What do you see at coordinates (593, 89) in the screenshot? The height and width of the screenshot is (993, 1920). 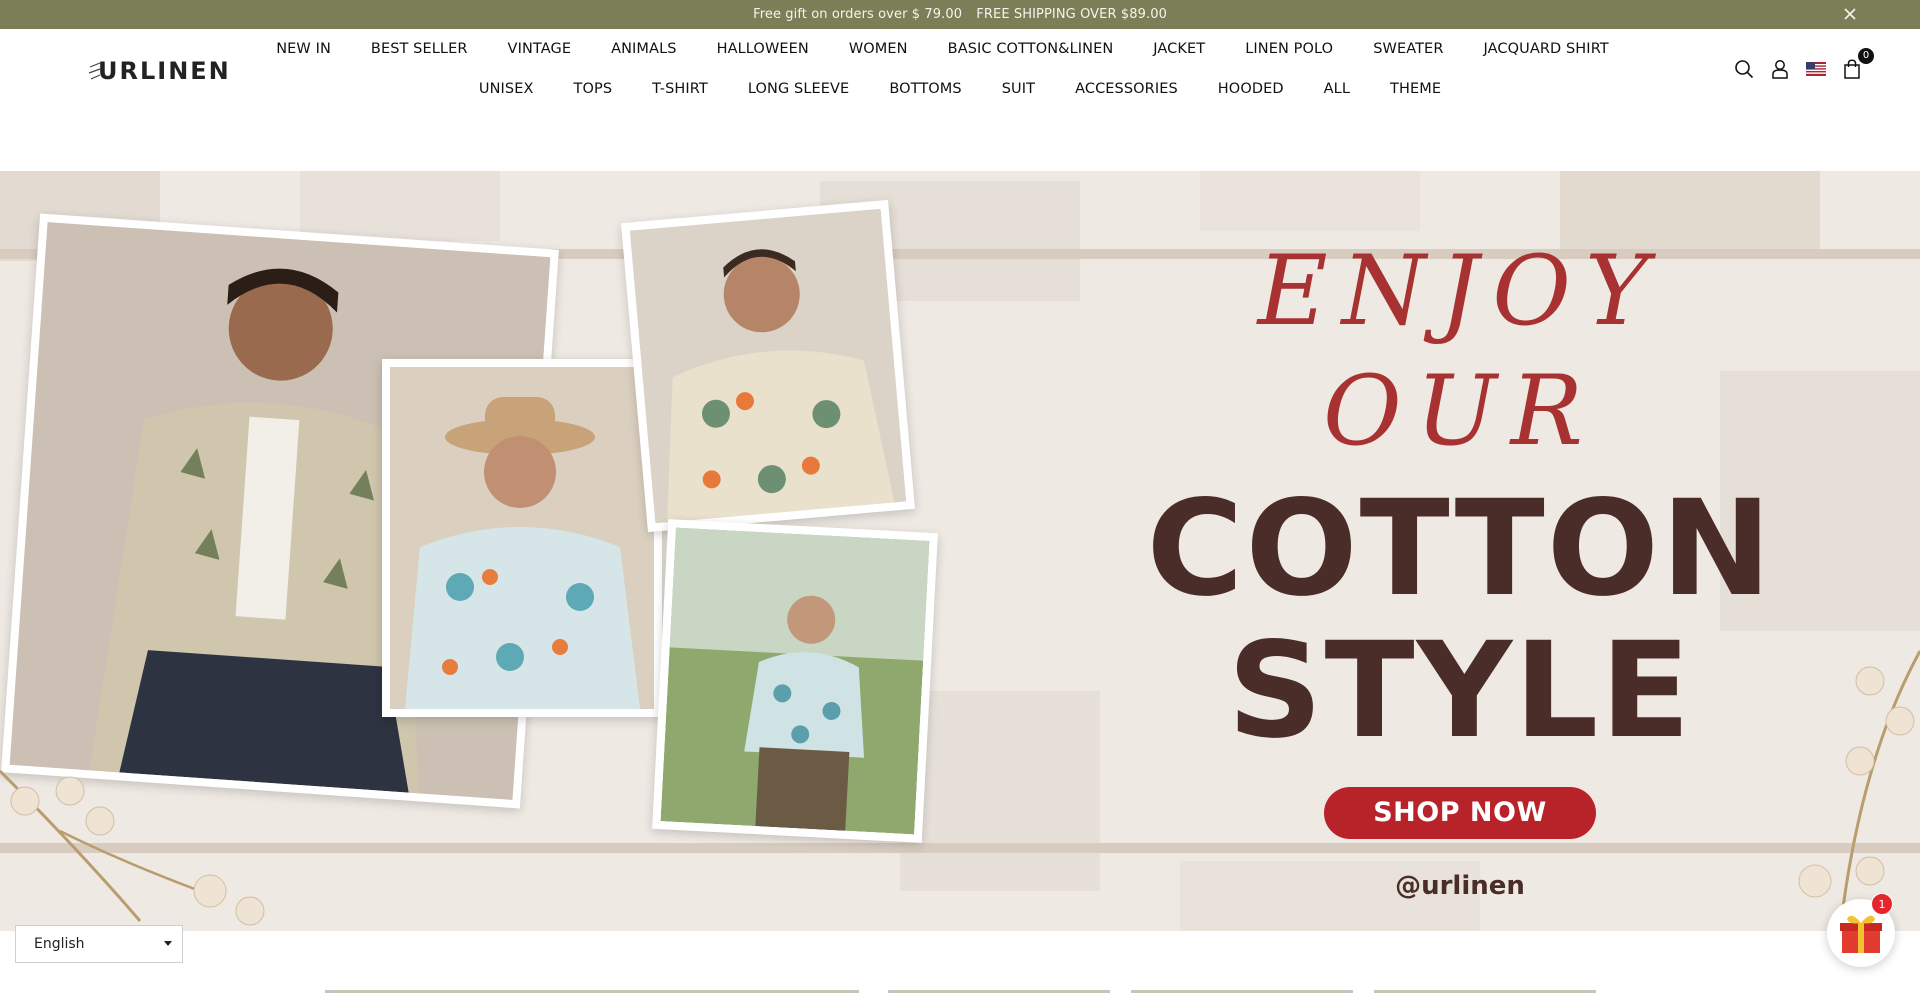 I see `nav-tops: TOPS` at bounding box center [593, 89].